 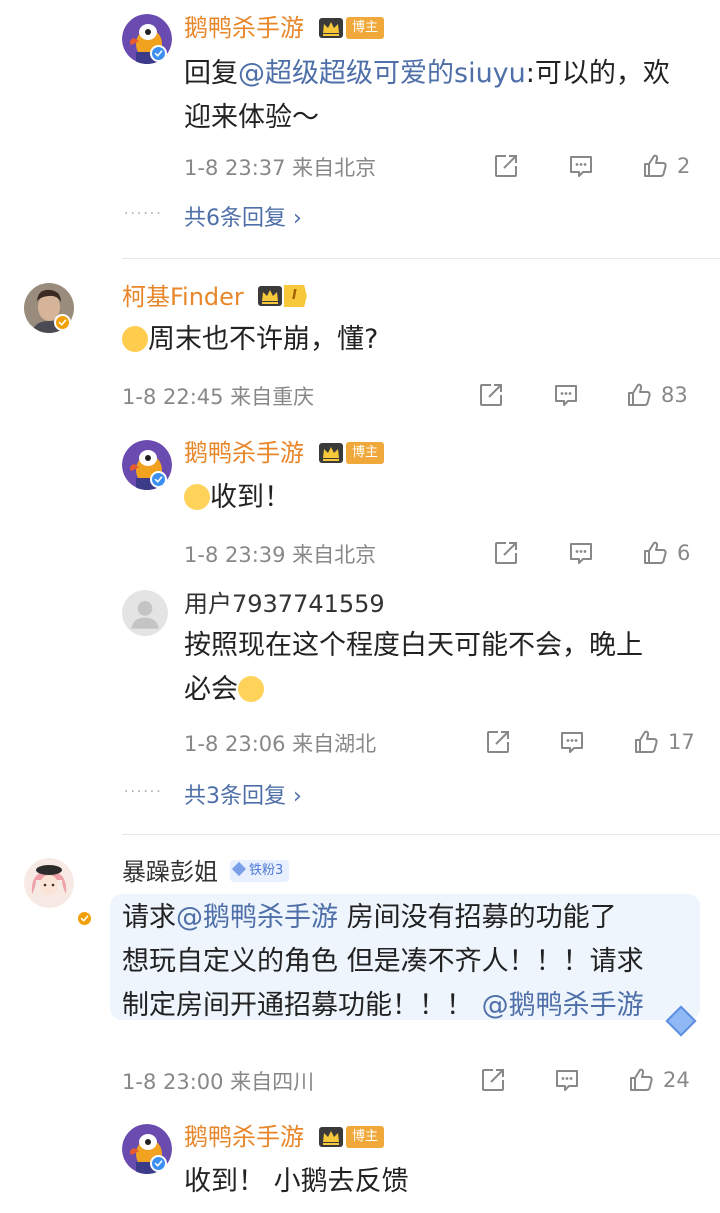 What do you see at coordinates (266, 870) in the screenshot?
I see `fan-badge-label: 铁粉3` at bounding box center [266, 870].